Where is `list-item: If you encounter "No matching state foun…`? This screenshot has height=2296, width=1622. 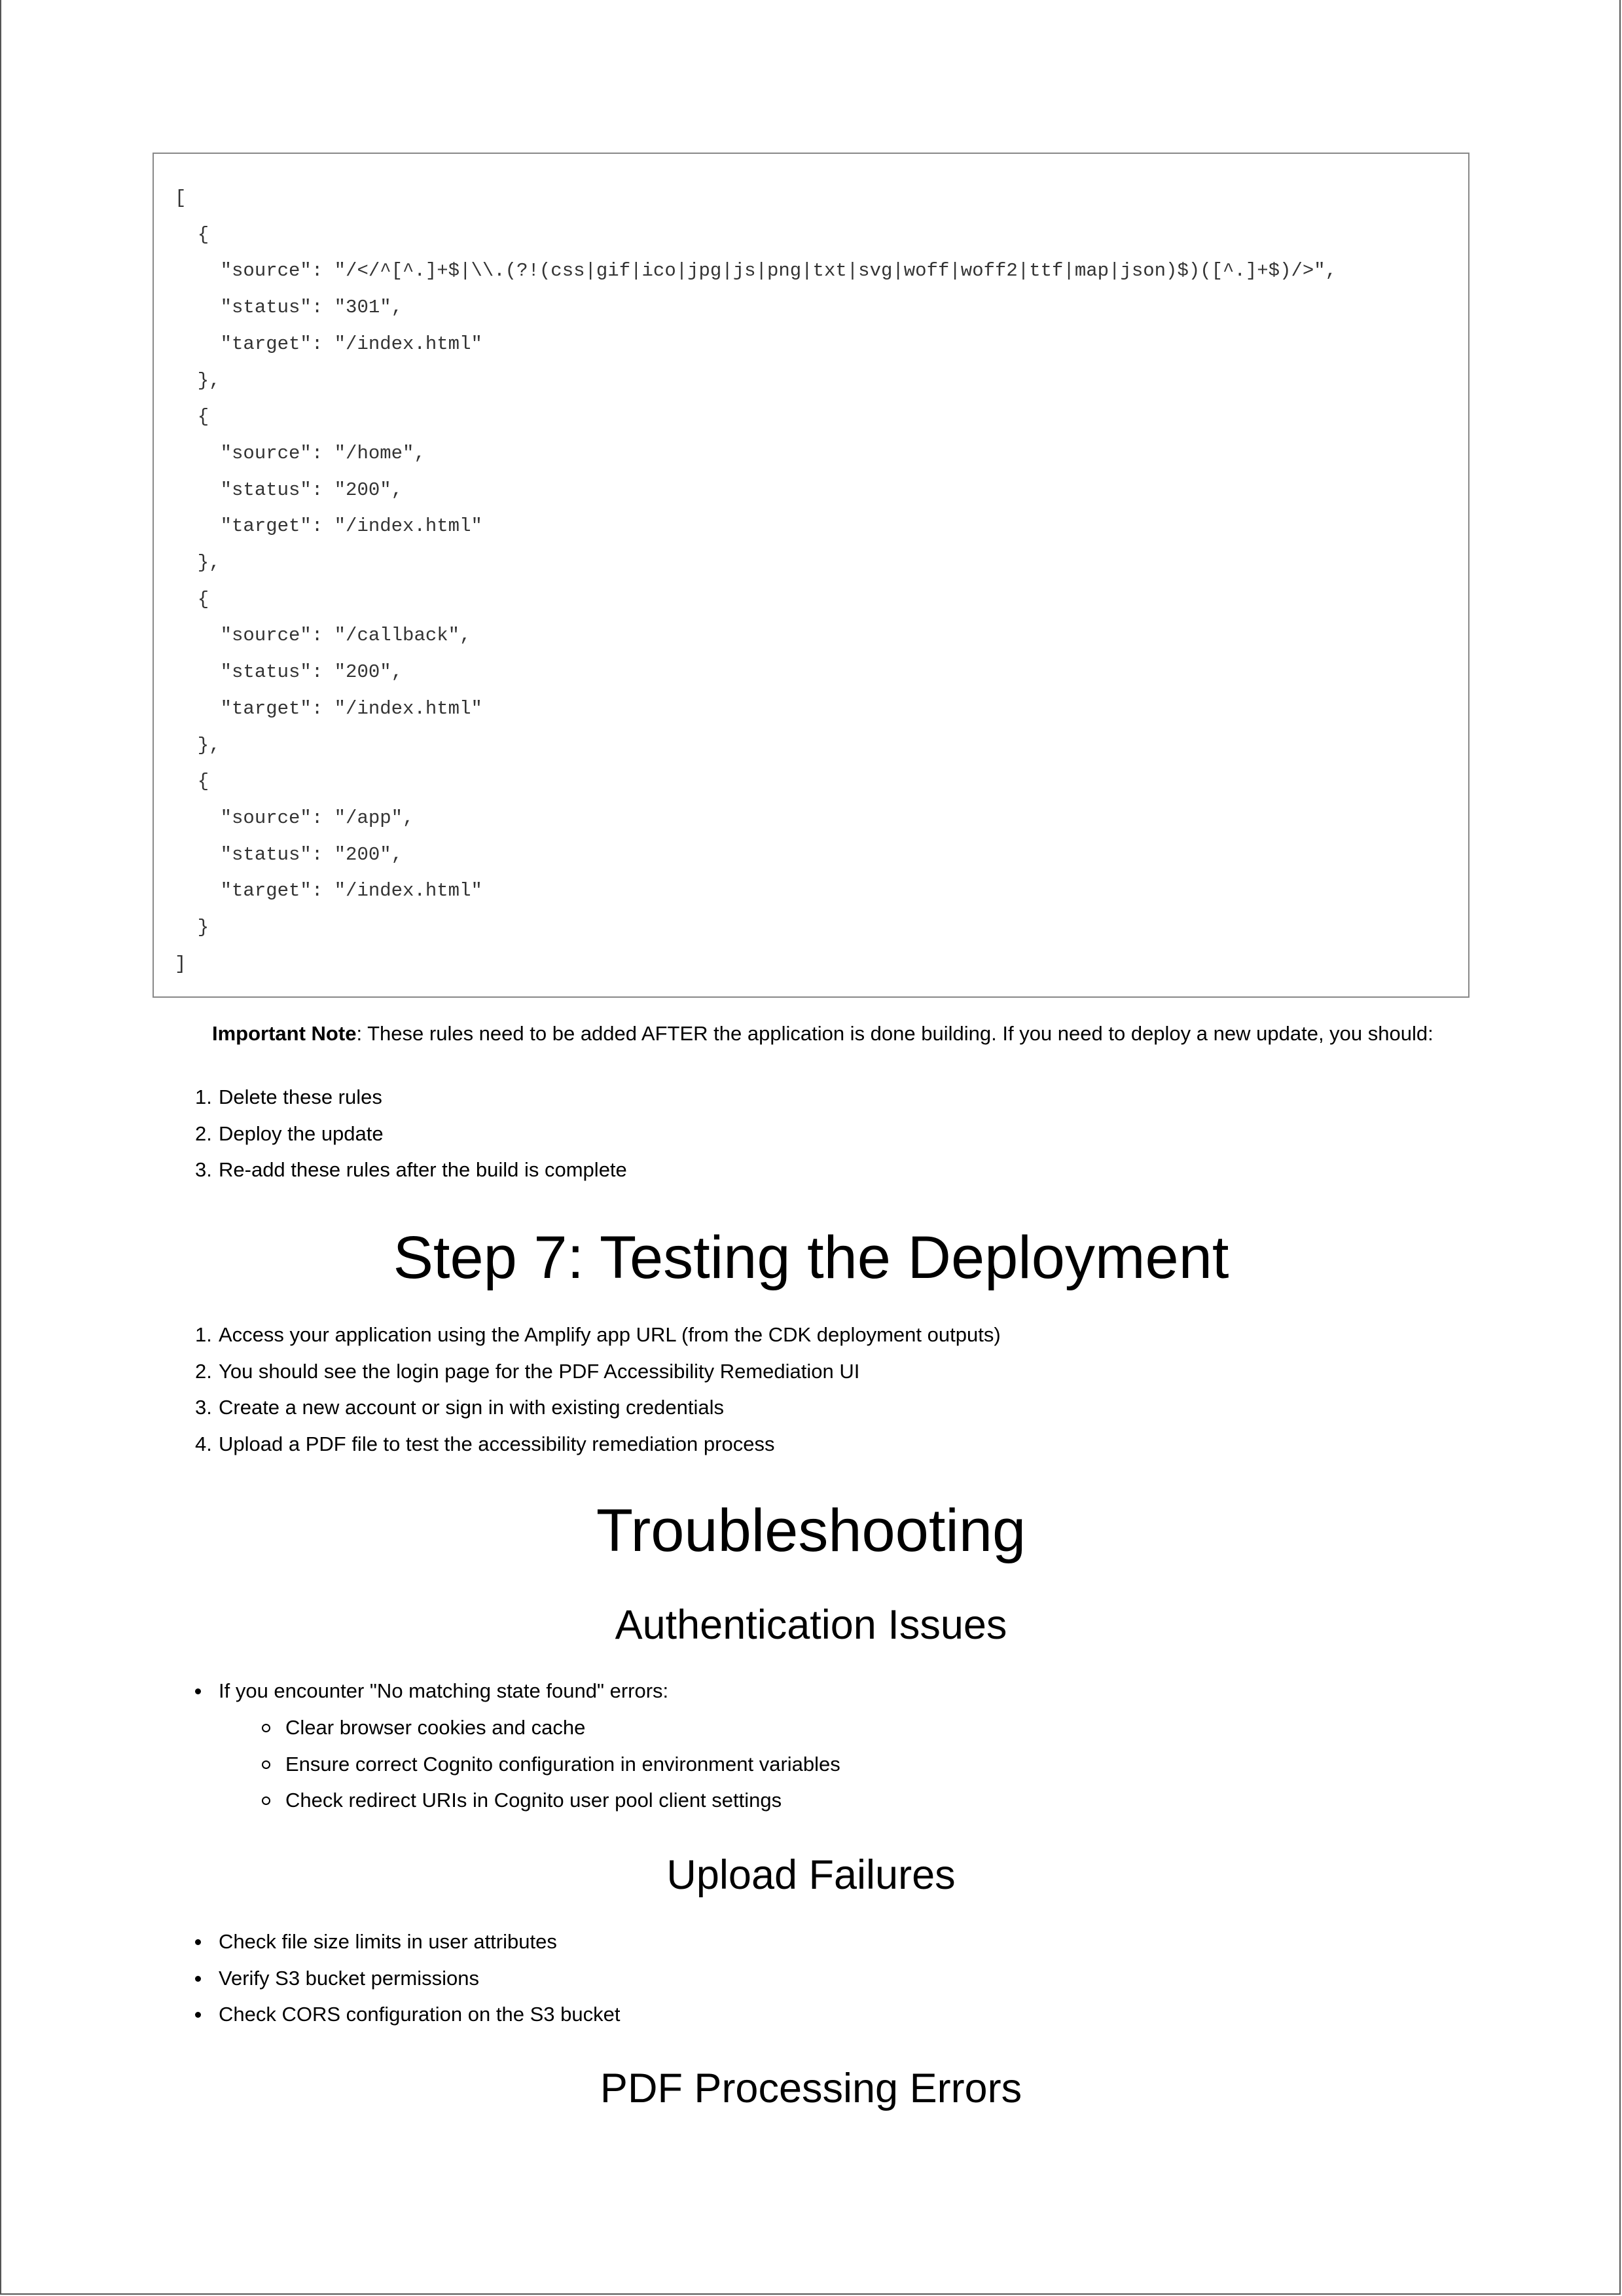
list-item: If you encounter "No matching state foun… is located at coordinates (431, 1691).